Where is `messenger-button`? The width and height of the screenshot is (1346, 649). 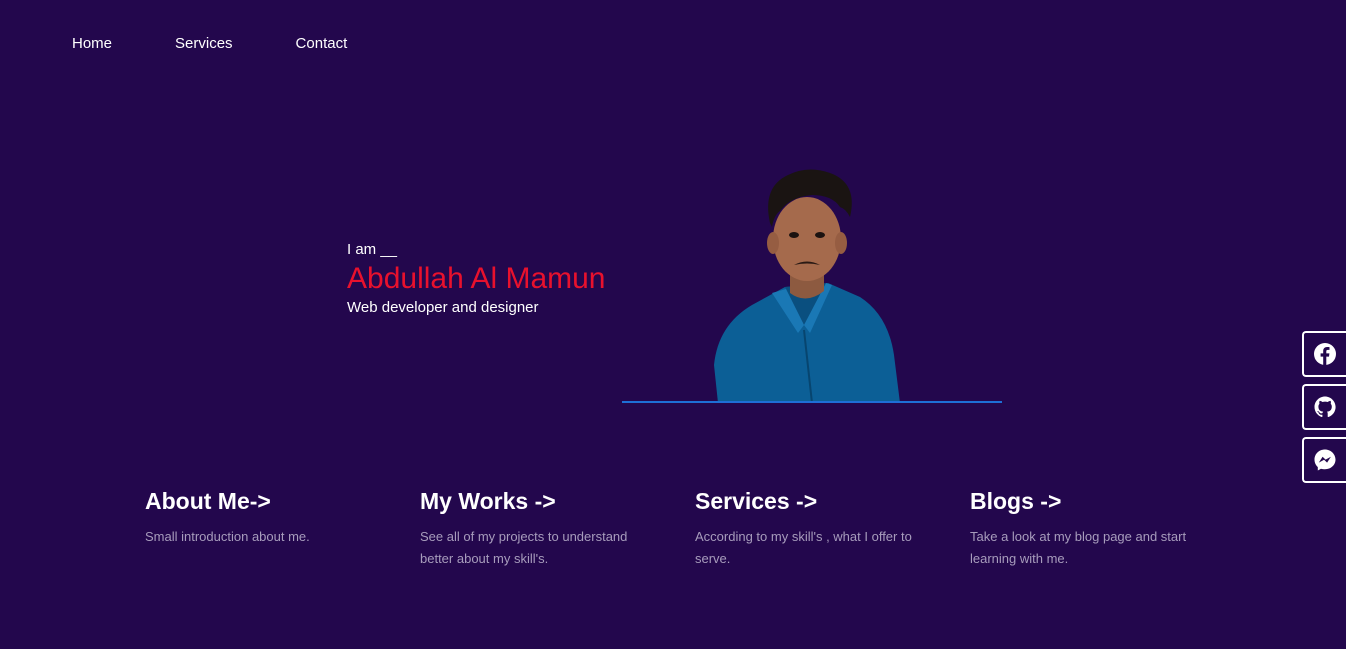 messenger-button is located at coordinates (1324, 460).